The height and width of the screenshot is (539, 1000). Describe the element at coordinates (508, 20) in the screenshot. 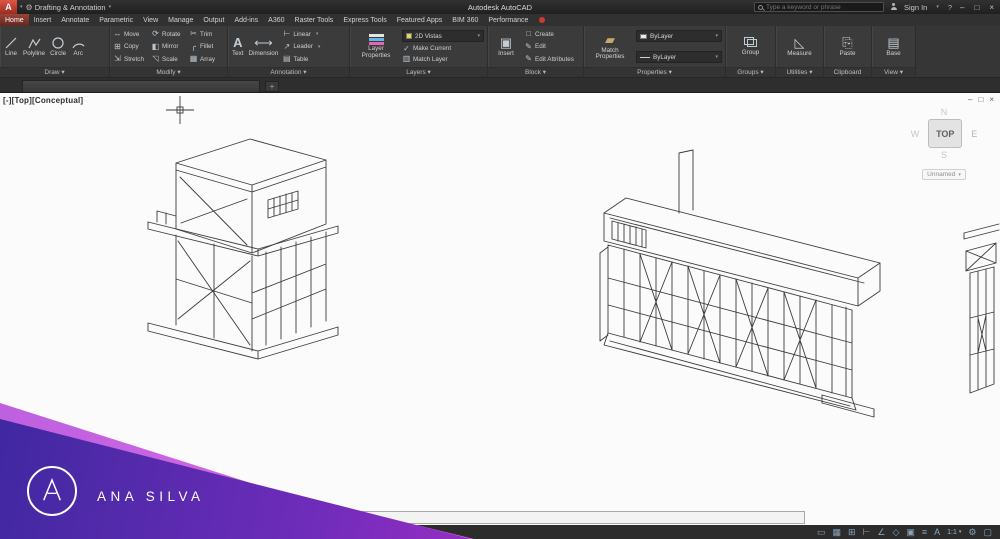

I see `tab-performance: Performance` at that location.